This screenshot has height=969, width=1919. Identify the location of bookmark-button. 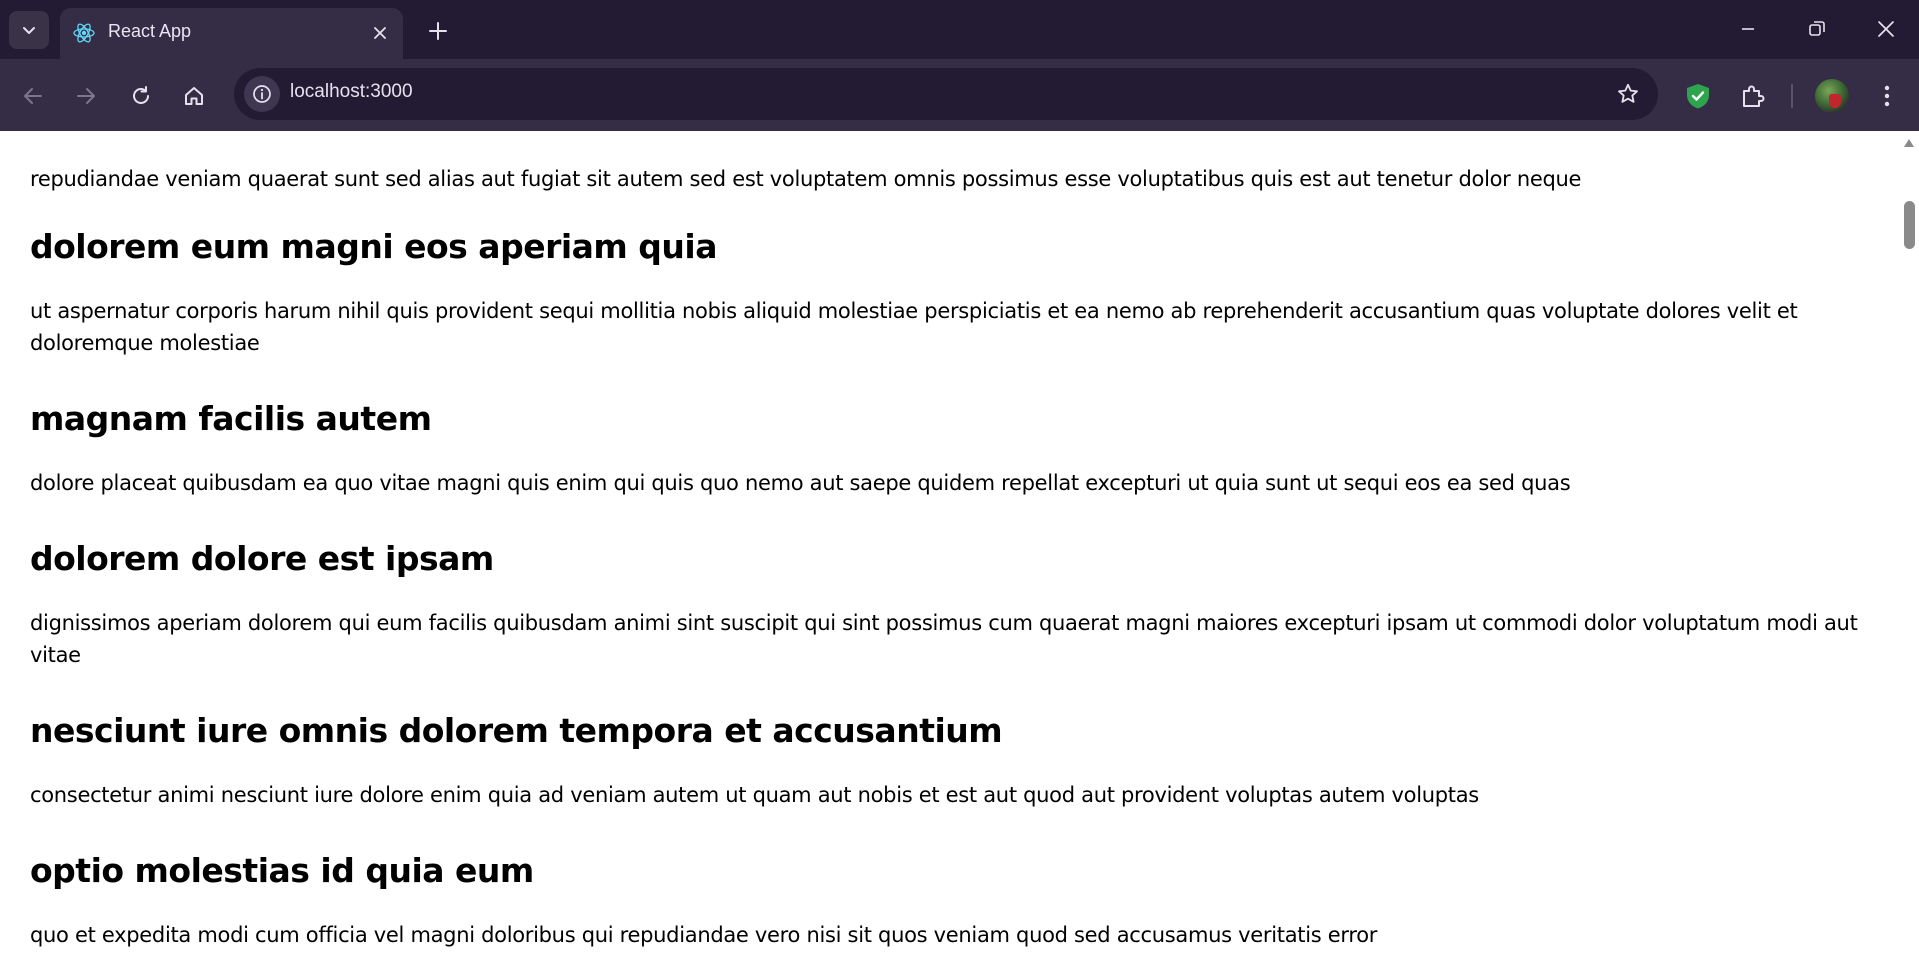
(1628, 94).